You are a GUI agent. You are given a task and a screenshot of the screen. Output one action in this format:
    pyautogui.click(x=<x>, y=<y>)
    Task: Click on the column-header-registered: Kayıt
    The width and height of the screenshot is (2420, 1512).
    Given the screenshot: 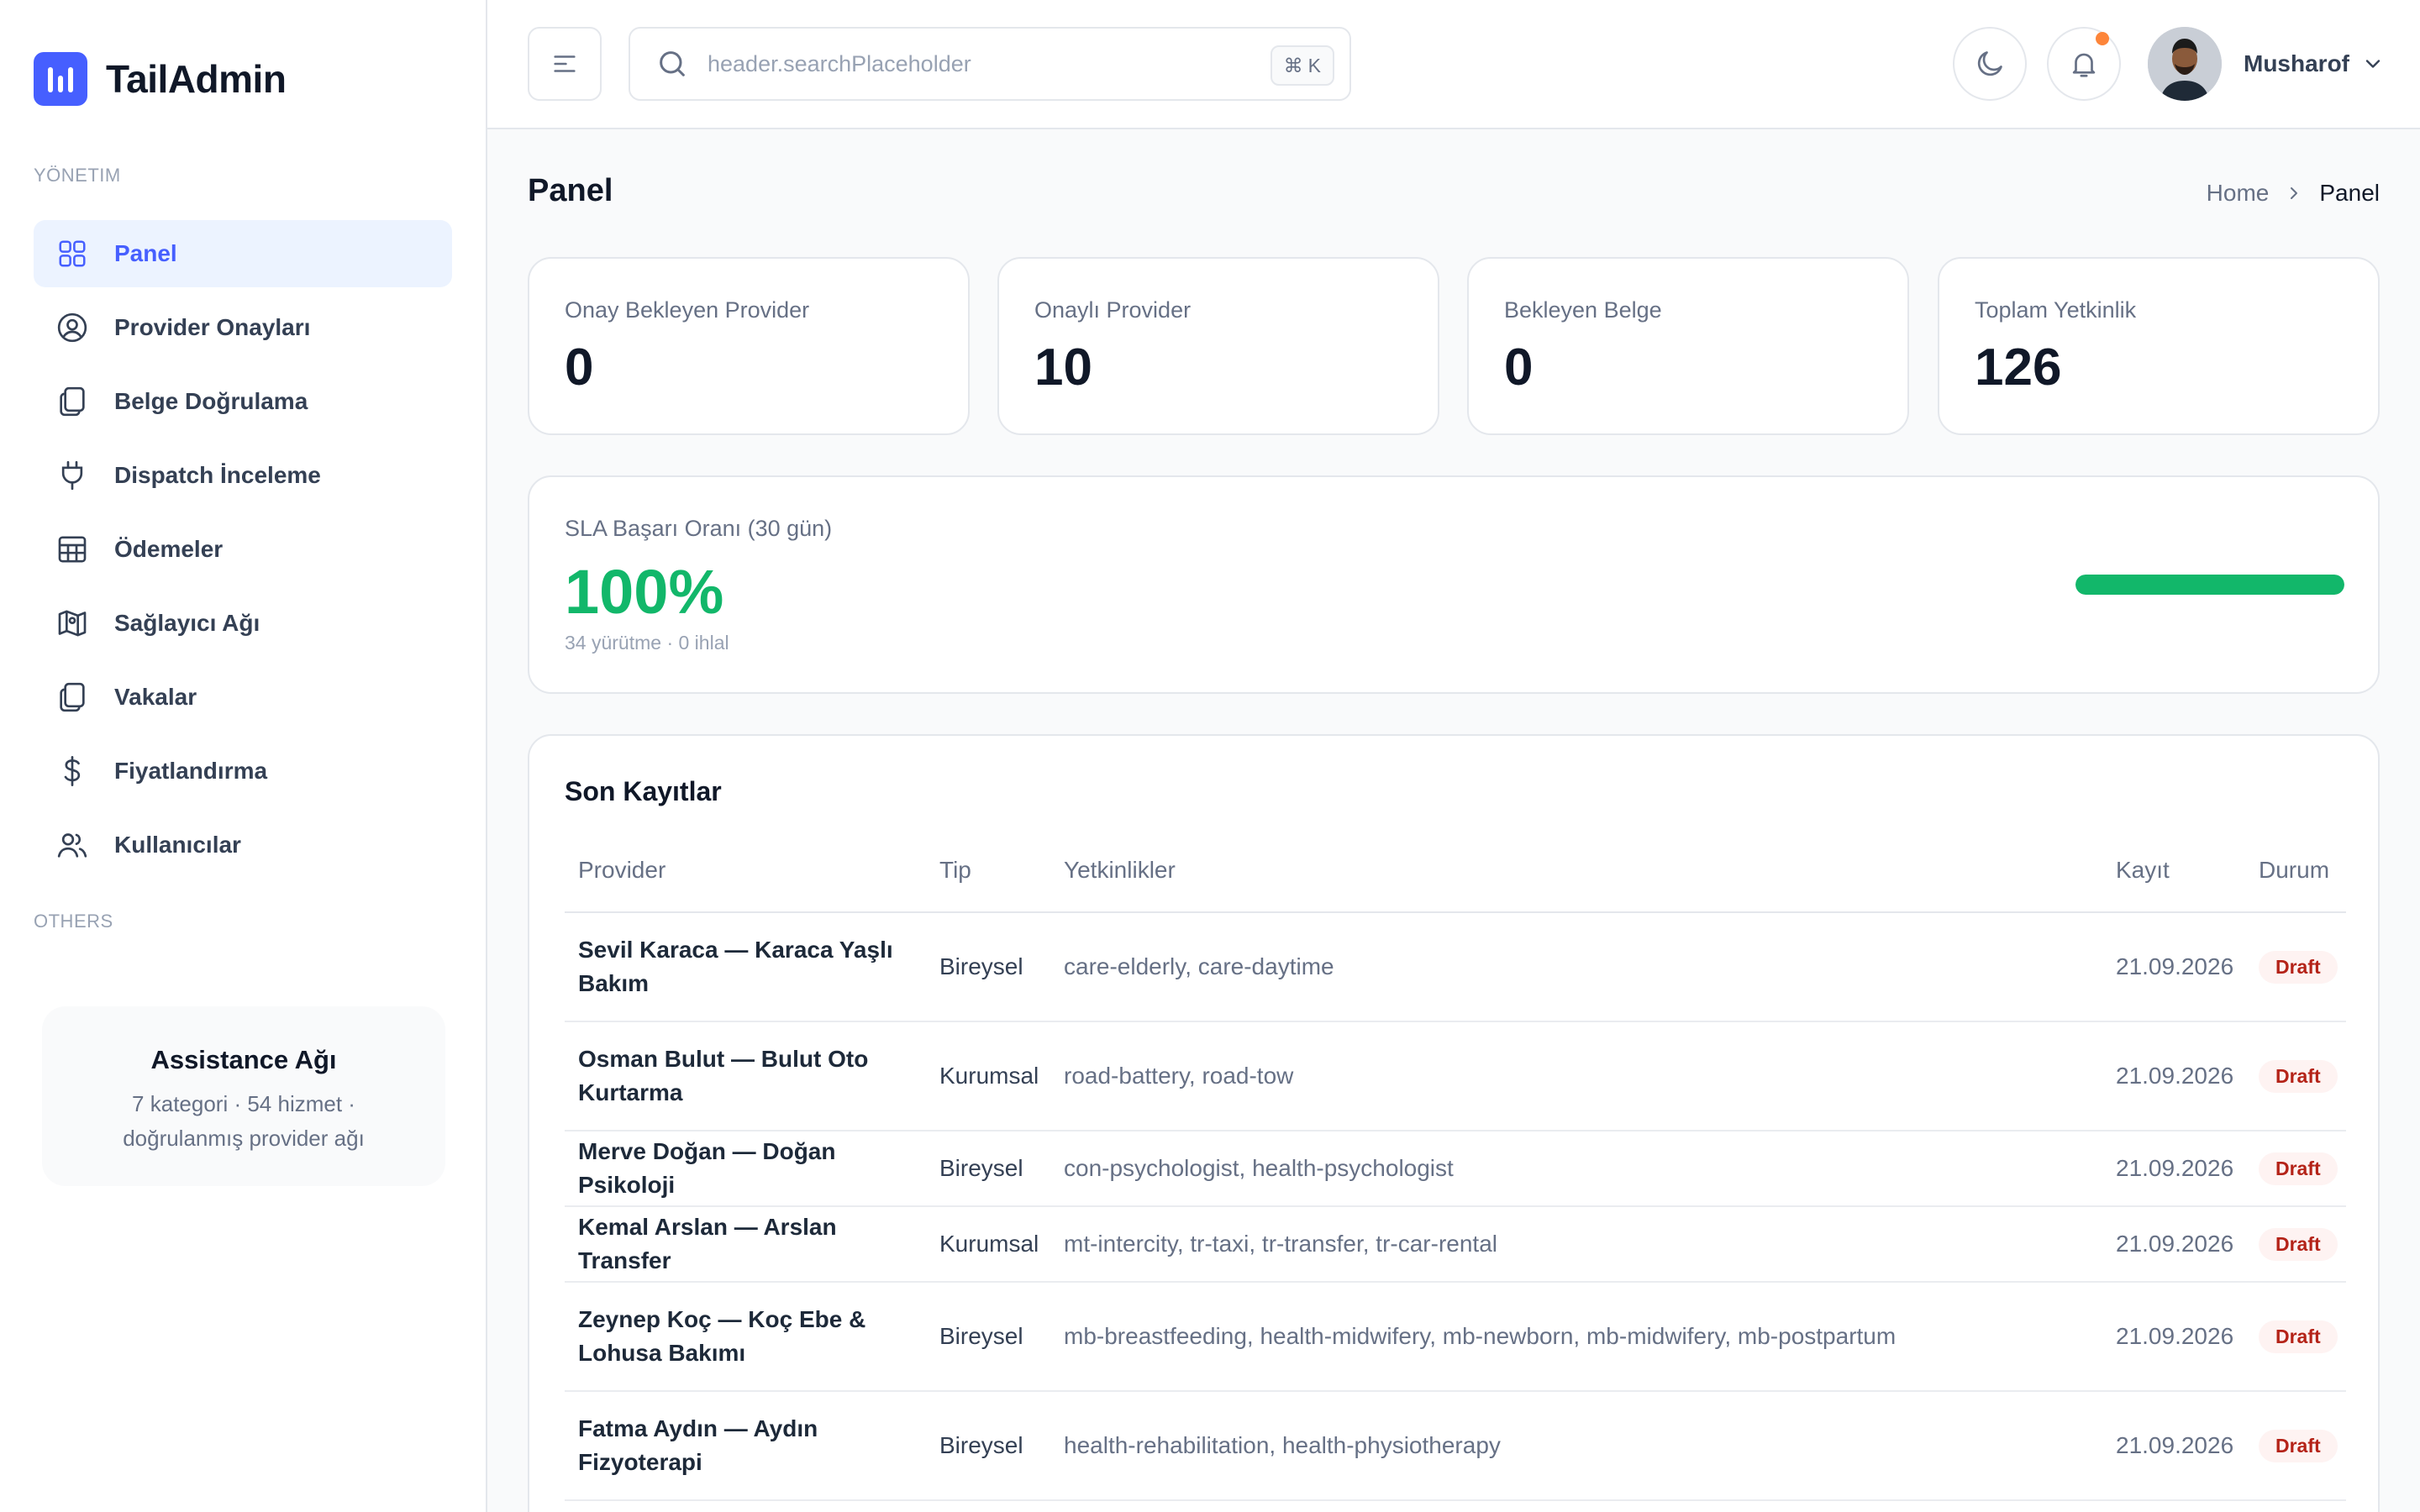 What is the action you would take?
    pyautogui.click(x=2173, y=870)
    